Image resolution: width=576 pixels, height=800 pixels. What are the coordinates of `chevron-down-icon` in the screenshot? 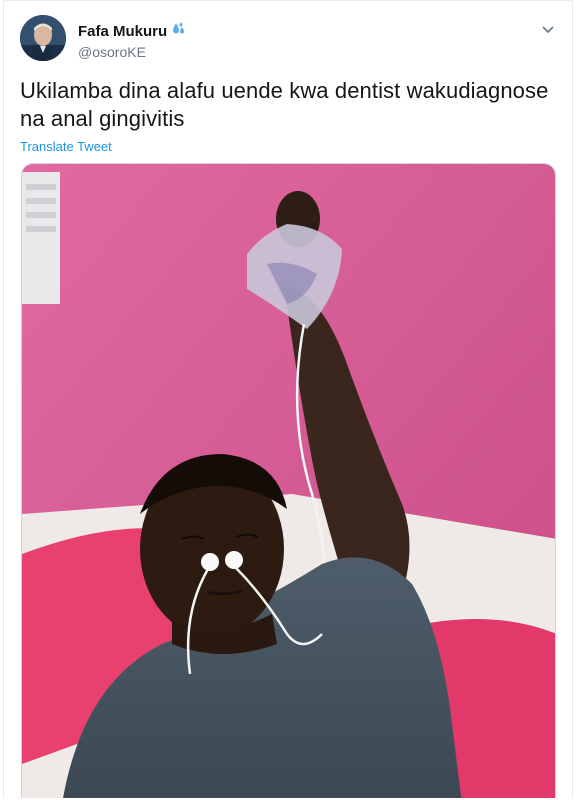 It's located at (548, 29).